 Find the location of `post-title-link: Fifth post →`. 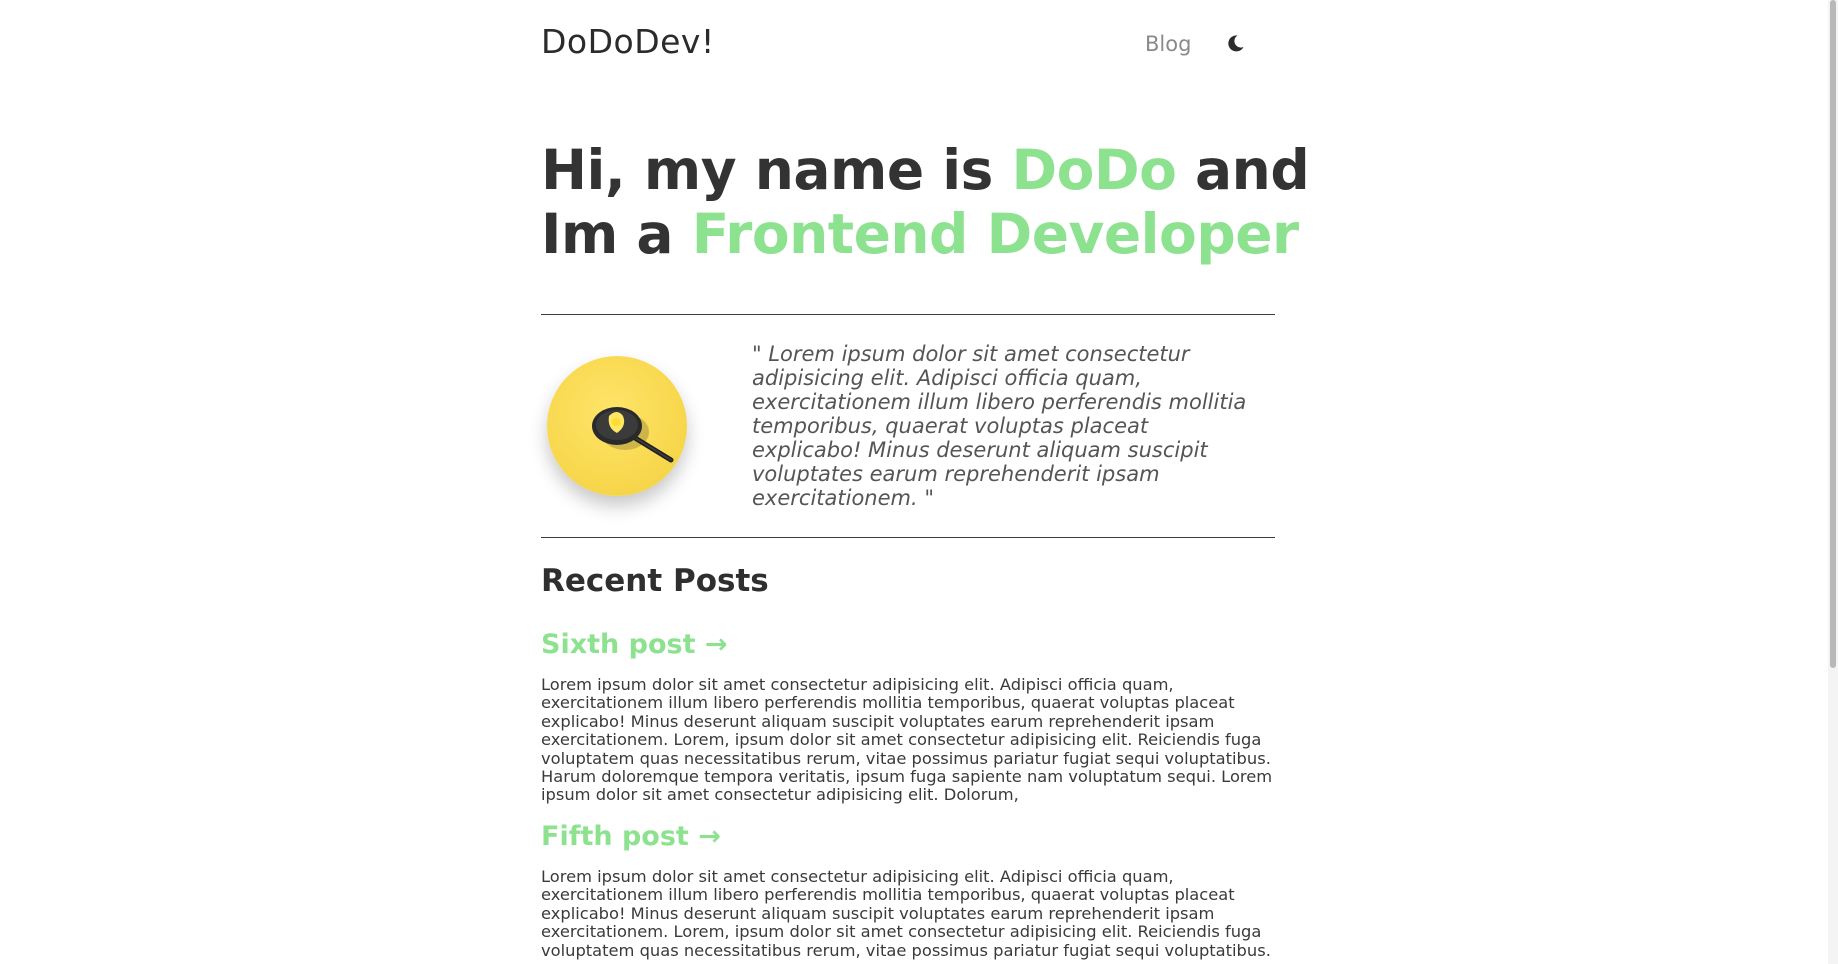

post-title-link: Fifth post → is located at coordinates (908, 837).